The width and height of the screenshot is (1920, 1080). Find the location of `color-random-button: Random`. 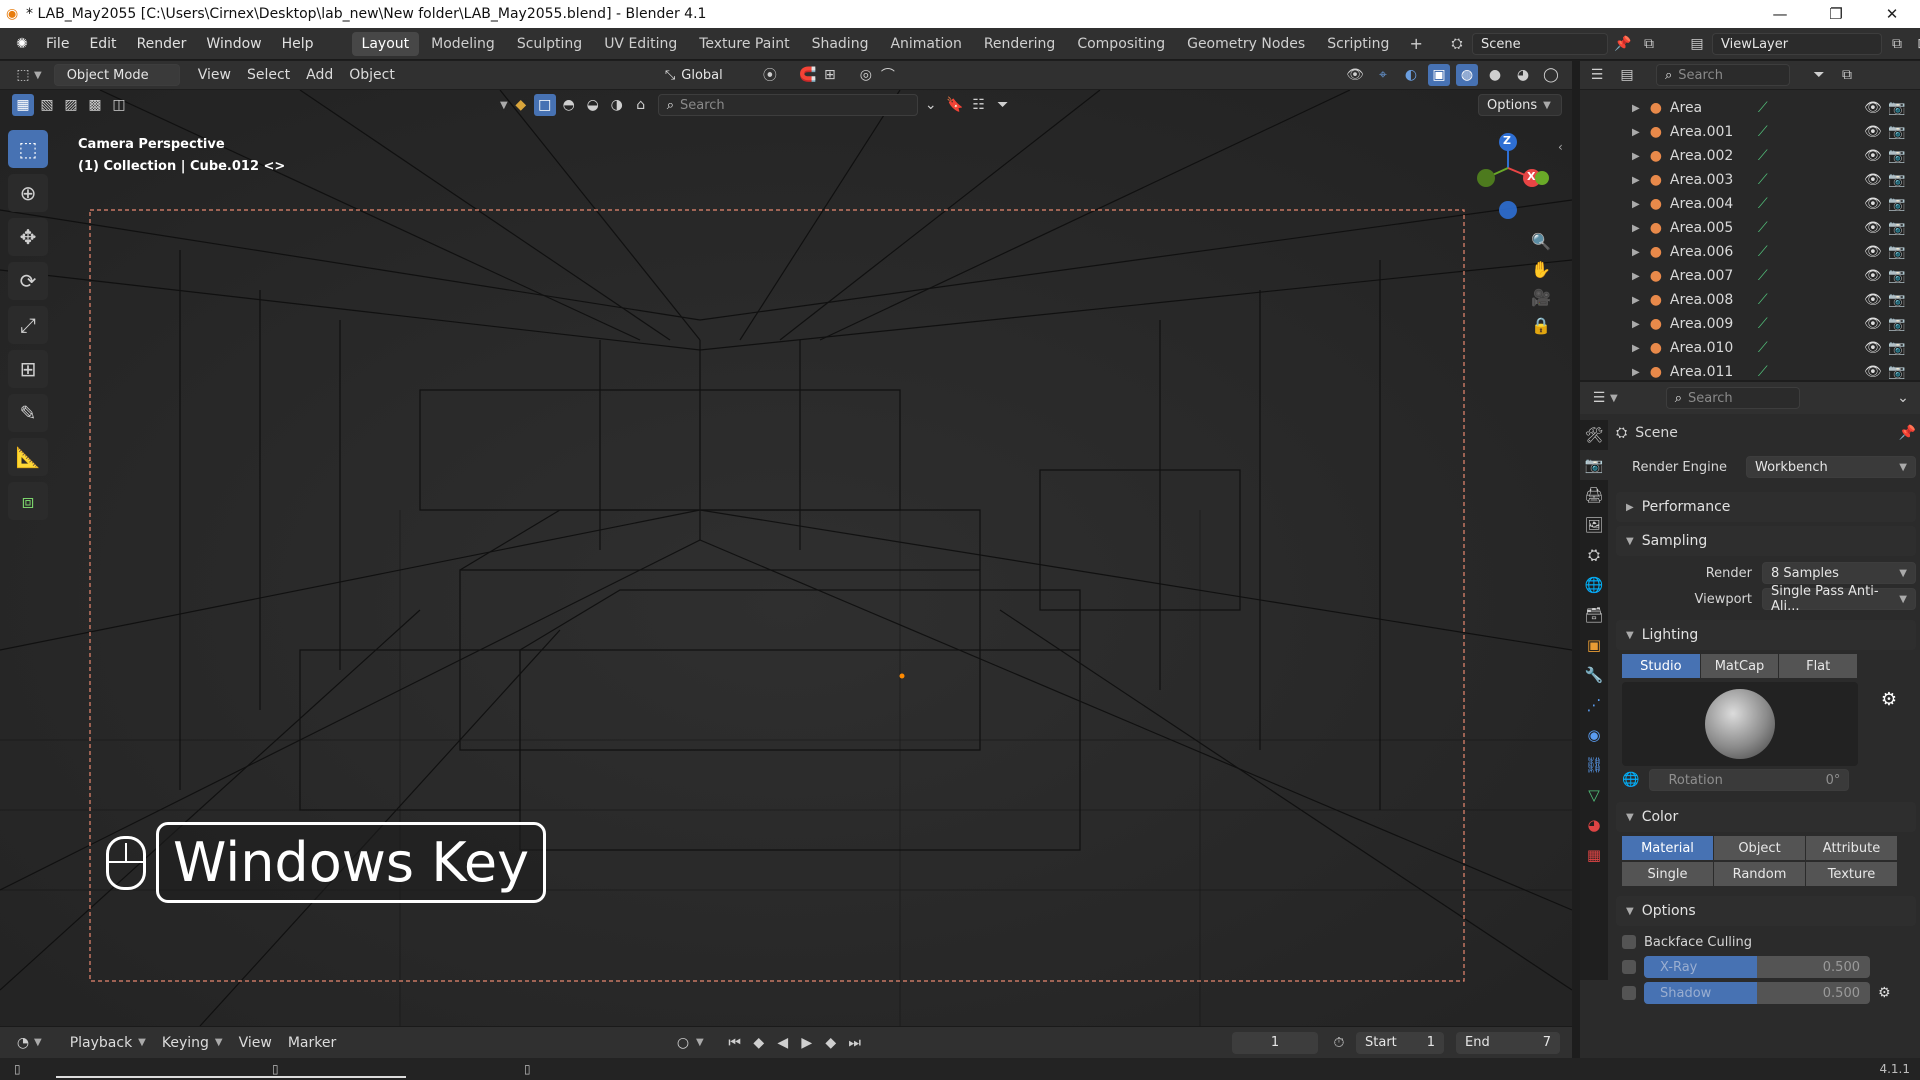

color-random-button: Random is located at coordinates (1760, 874).